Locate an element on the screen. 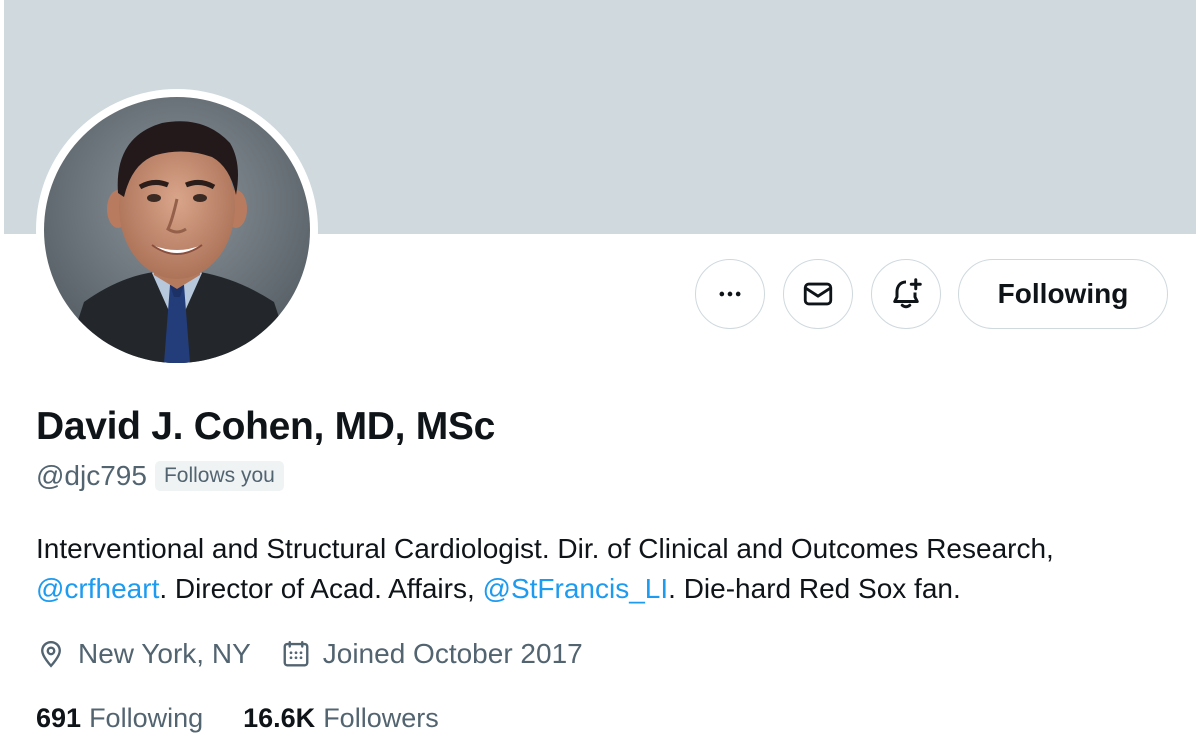 This screenshot has width=1196, height=750. map-pin-icon is located at coordinates (51, 654).